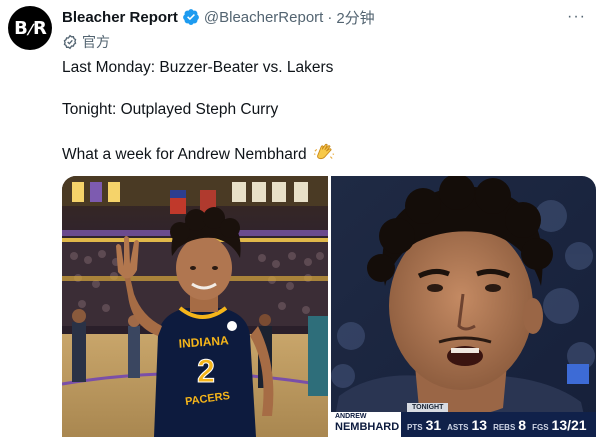 The image size is (600, 437). I want to click on scorebug-stats: PTS 31 ASTS 13 REBS 8 FGS 13/21, so click(498, 424).